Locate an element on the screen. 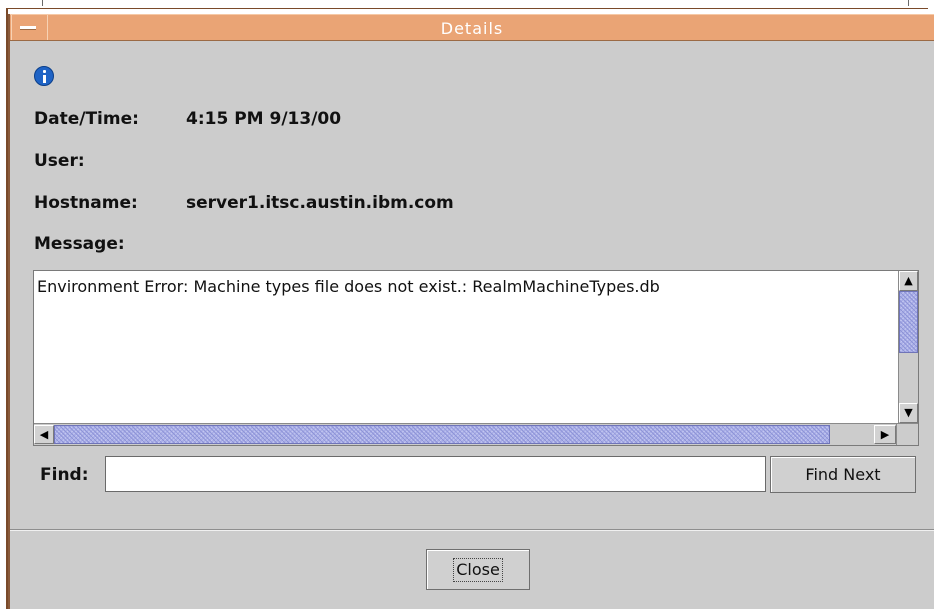 This screenshot has height=609, width=934. datetime-value: 4:15 PM 9/13/00 is located at coordinates (264, 119).